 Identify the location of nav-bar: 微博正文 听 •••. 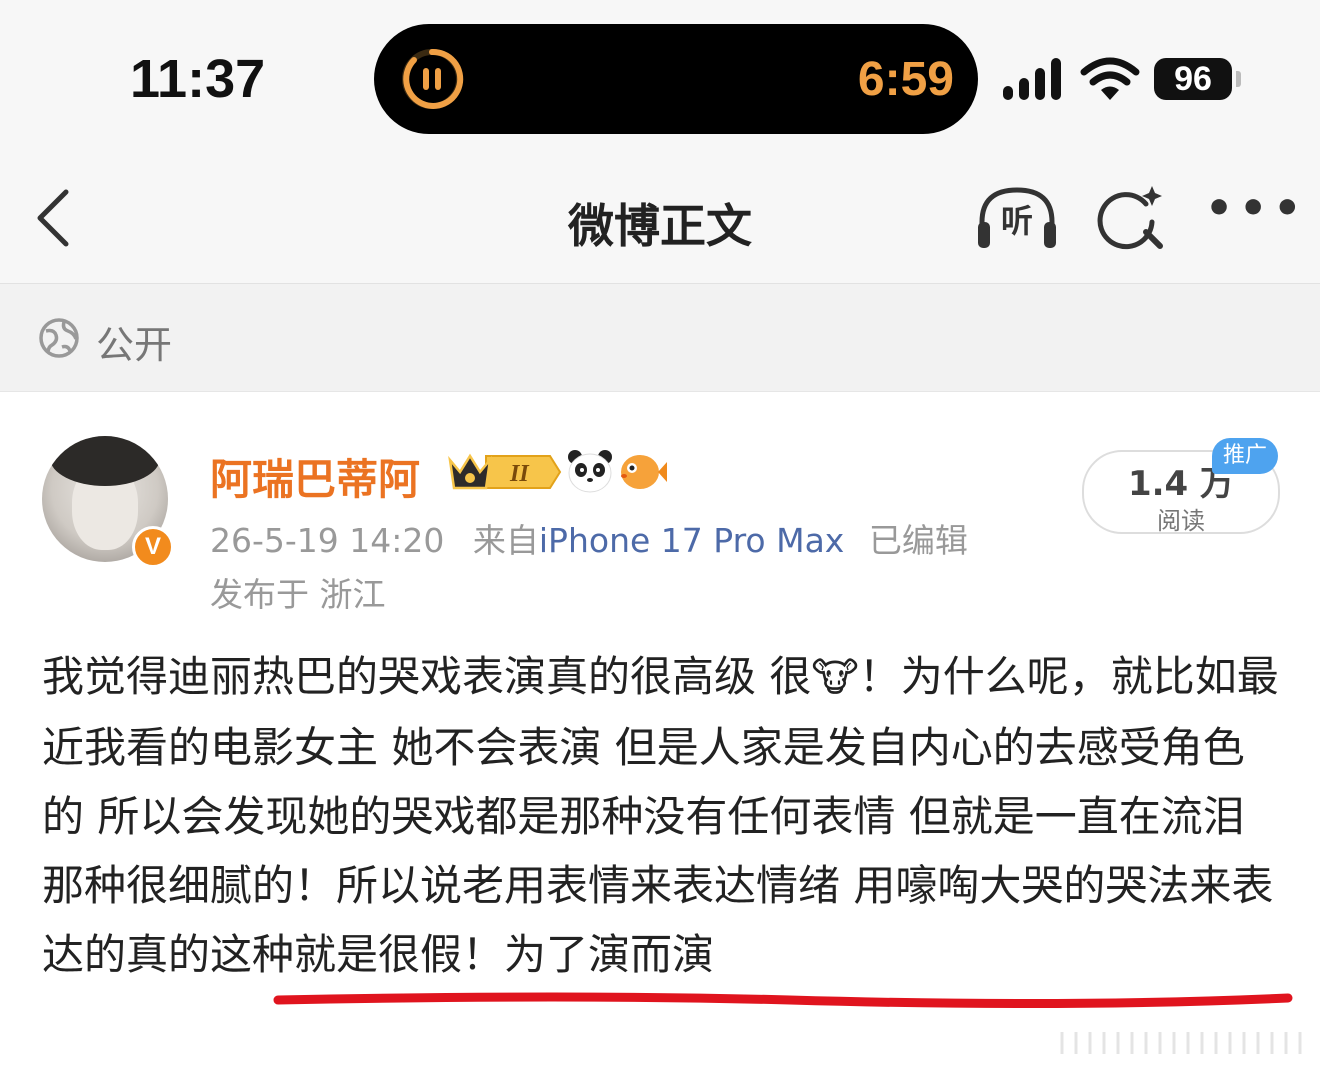
(660, 217).